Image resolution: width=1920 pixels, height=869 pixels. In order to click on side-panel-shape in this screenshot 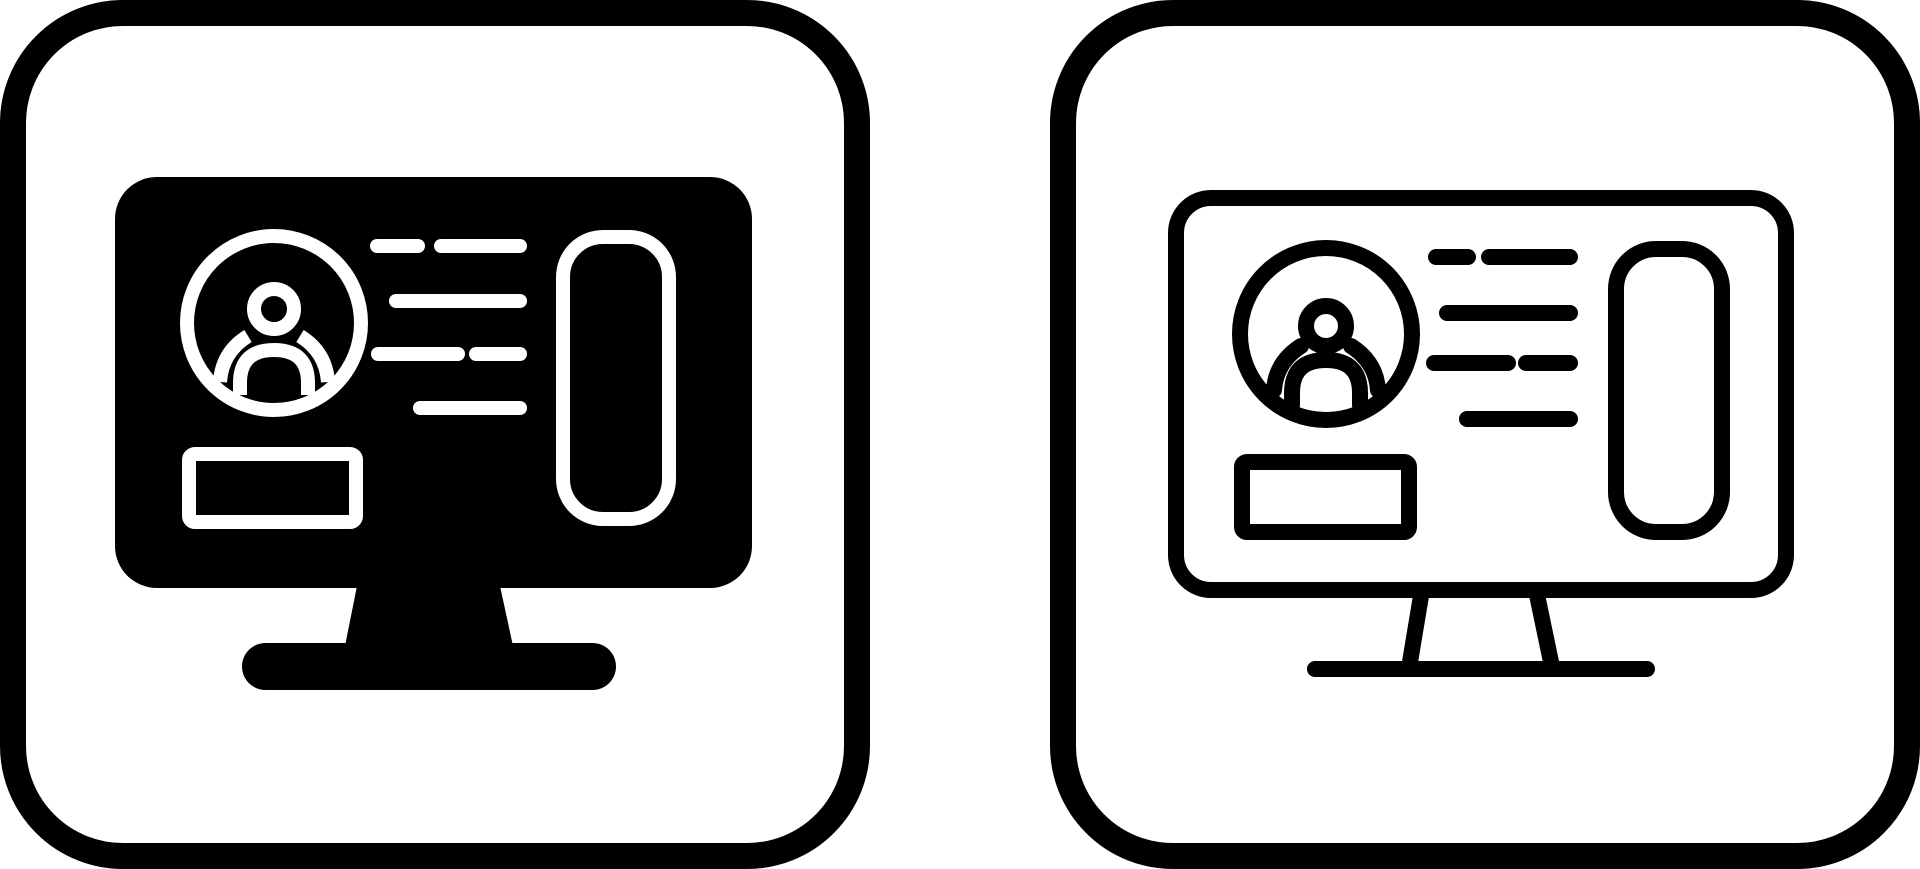, I will do `click(1669, 390)`.